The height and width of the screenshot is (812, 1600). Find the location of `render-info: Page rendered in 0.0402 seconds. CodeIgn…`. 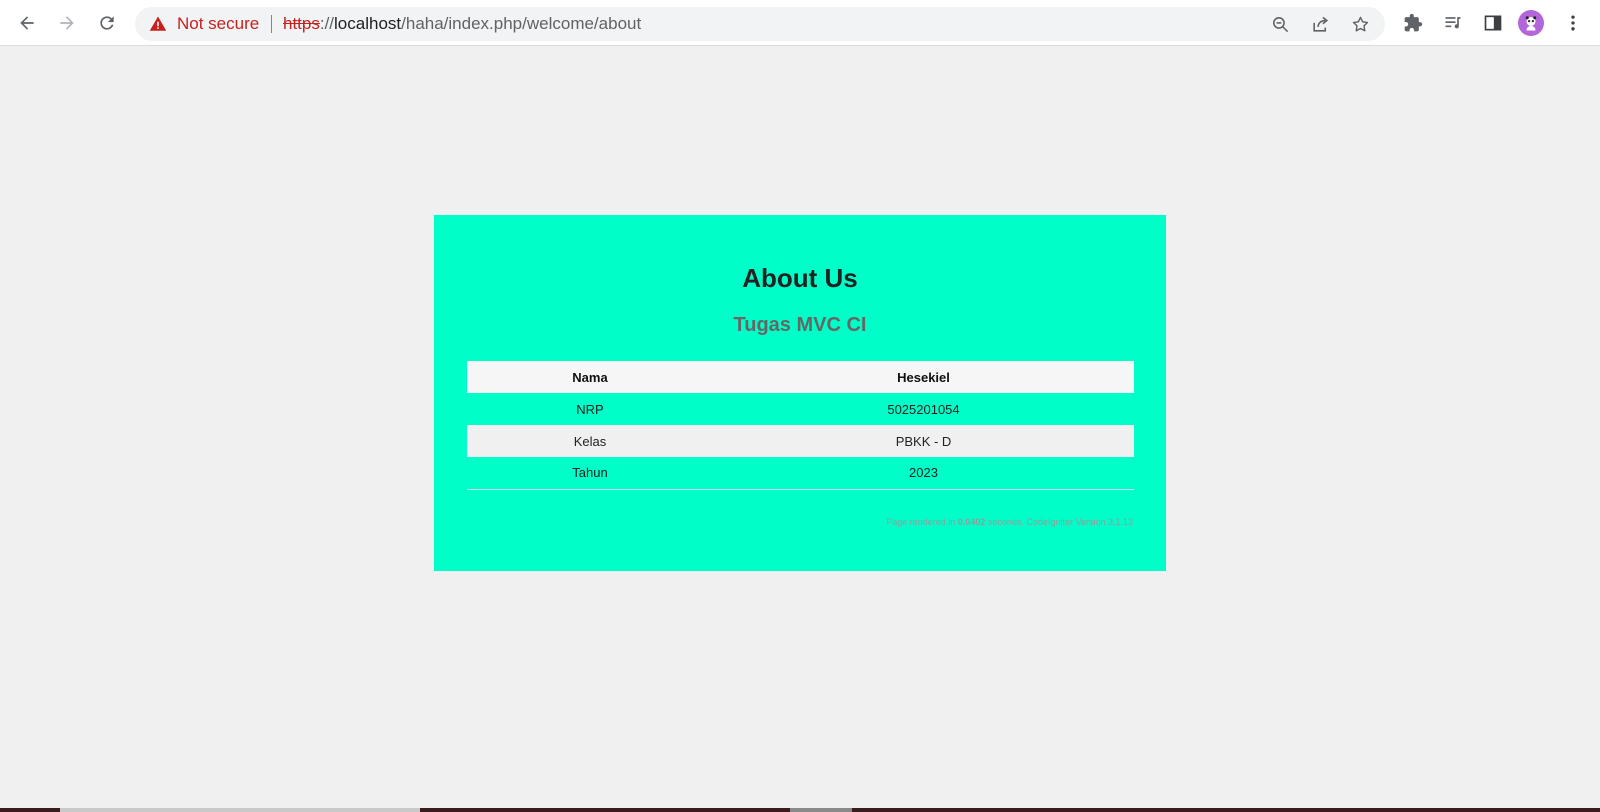

render-info: Page rendered in 0.0402 seconds. CodeIgn… is located at coordinates (1009, 522).